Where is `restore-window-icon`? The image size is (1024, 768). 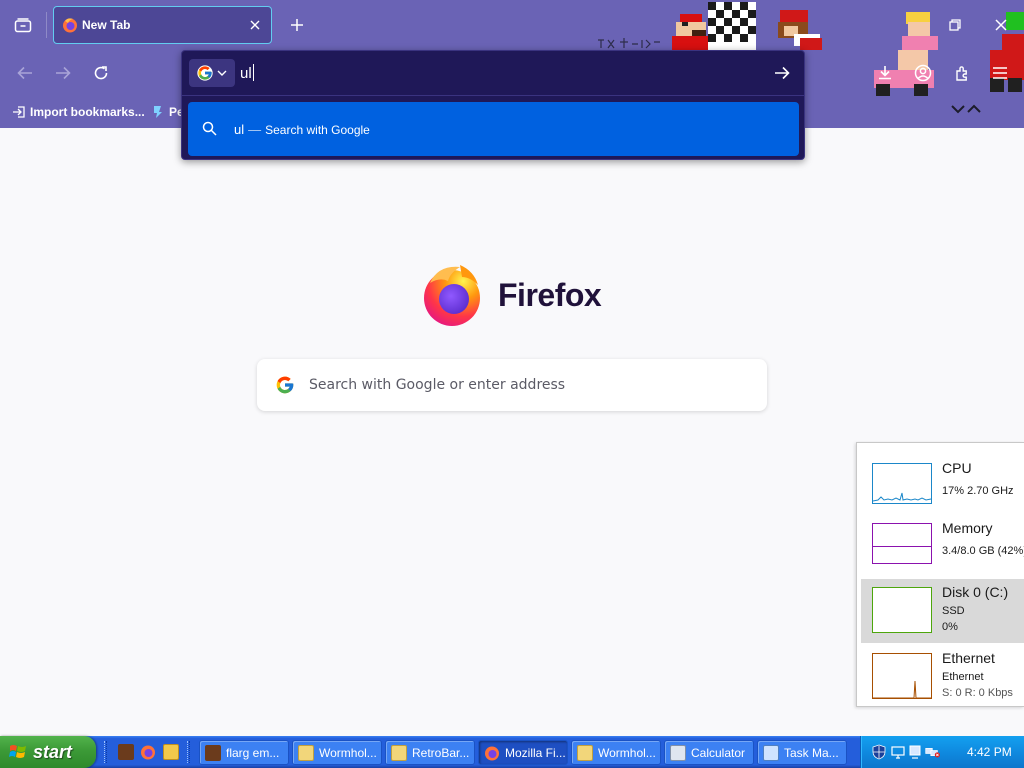
restore-window-icon is located at coordinates (955, 25).